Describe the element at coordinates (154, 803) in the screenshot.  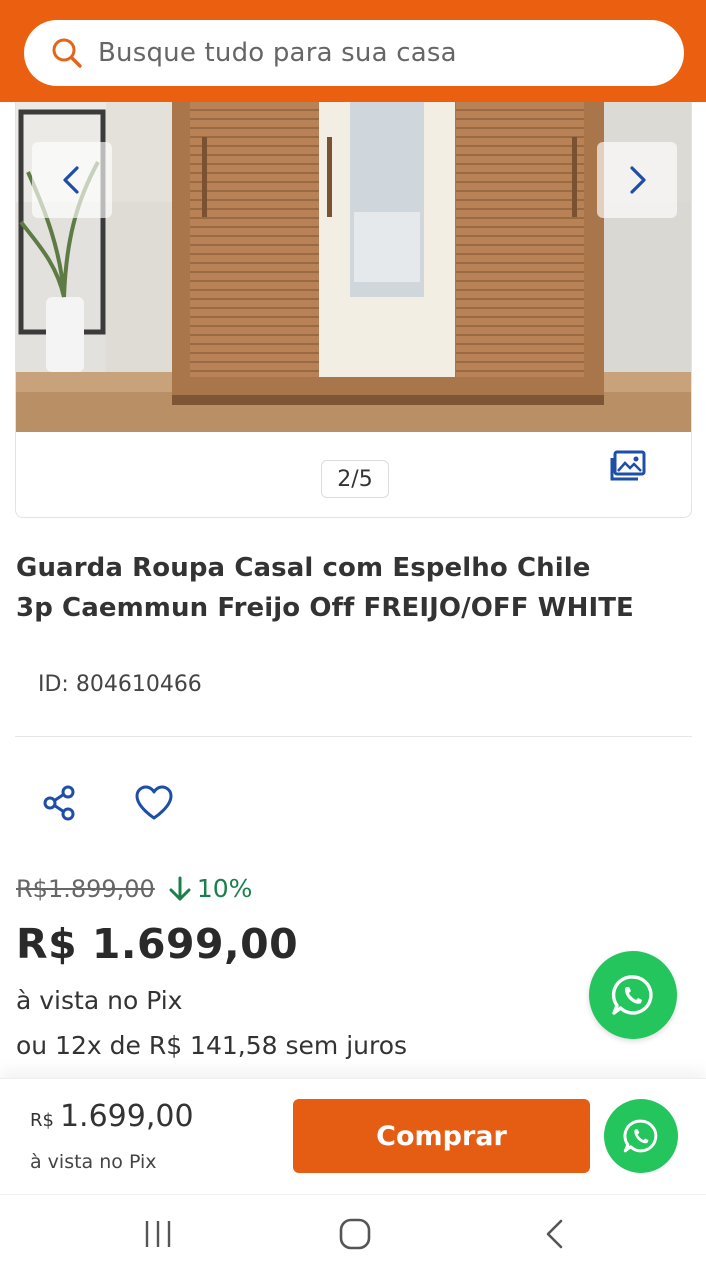
I see `heart-icon` at that location.